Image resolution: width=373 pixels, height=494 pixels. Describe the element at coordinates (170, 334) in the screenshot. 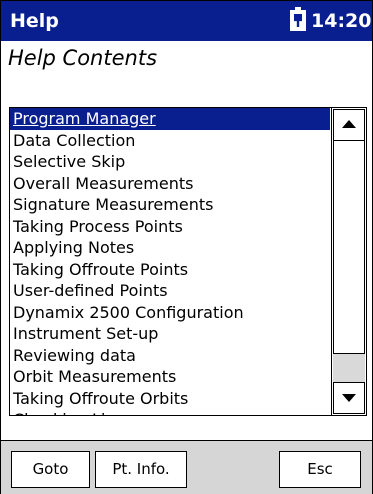

I see `list-item: Instrument Set-up` at that location.